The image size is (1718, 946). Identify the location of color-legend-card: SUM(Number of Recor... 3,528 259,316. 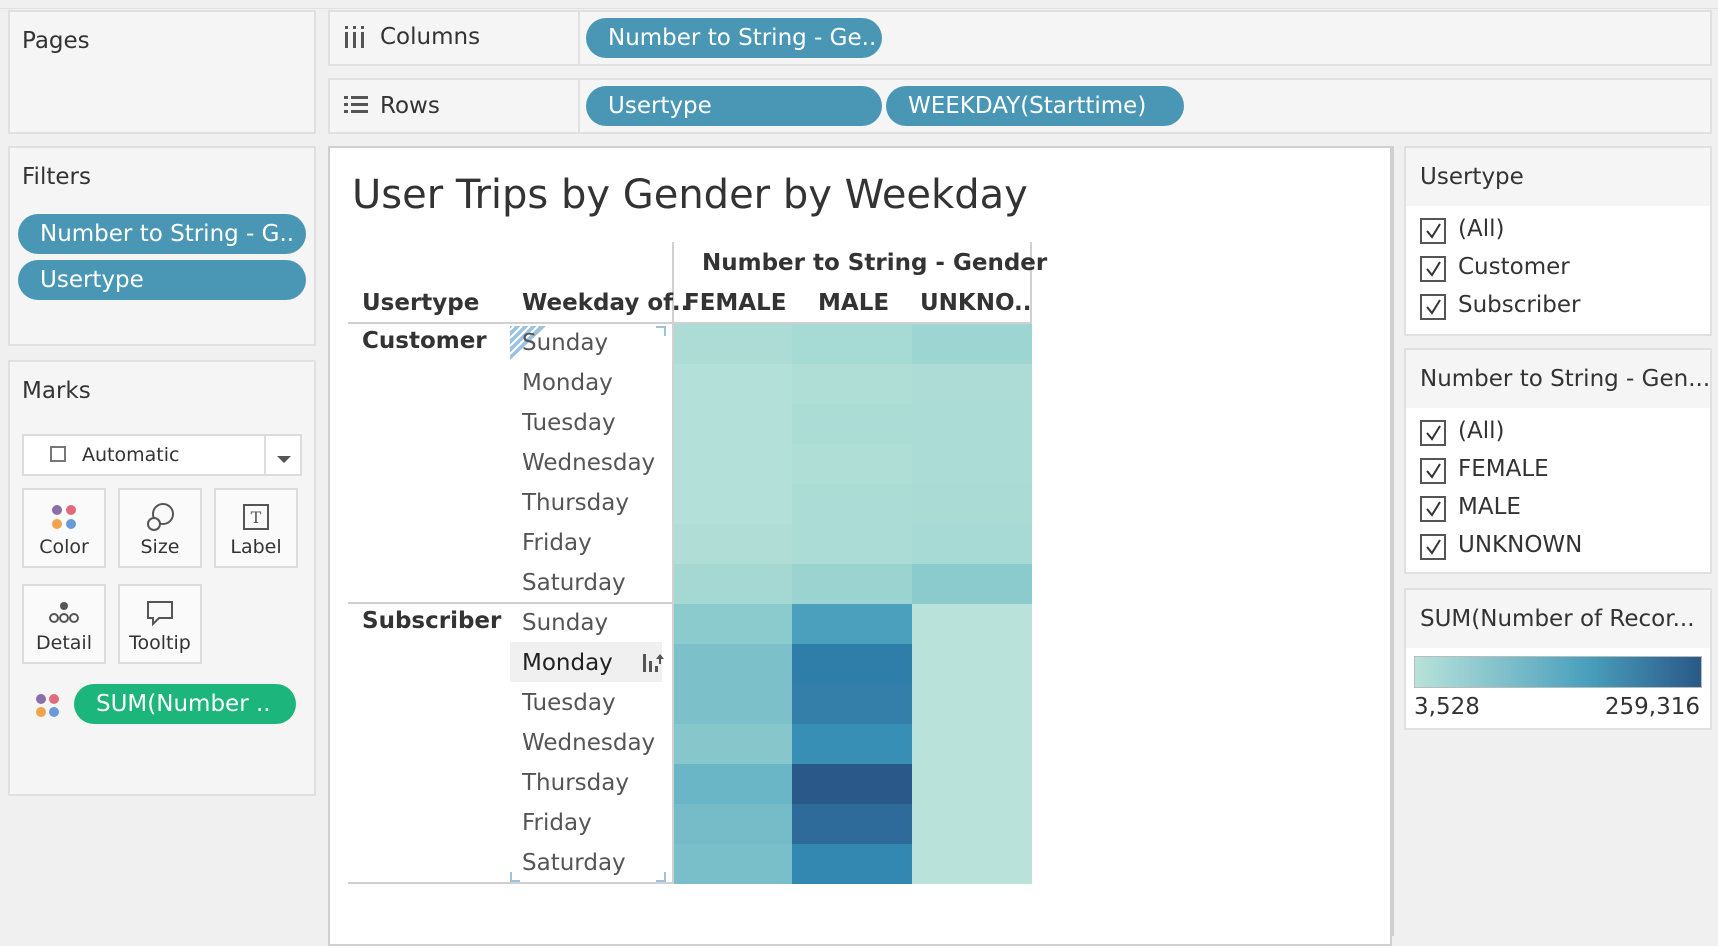
(1558, 659).